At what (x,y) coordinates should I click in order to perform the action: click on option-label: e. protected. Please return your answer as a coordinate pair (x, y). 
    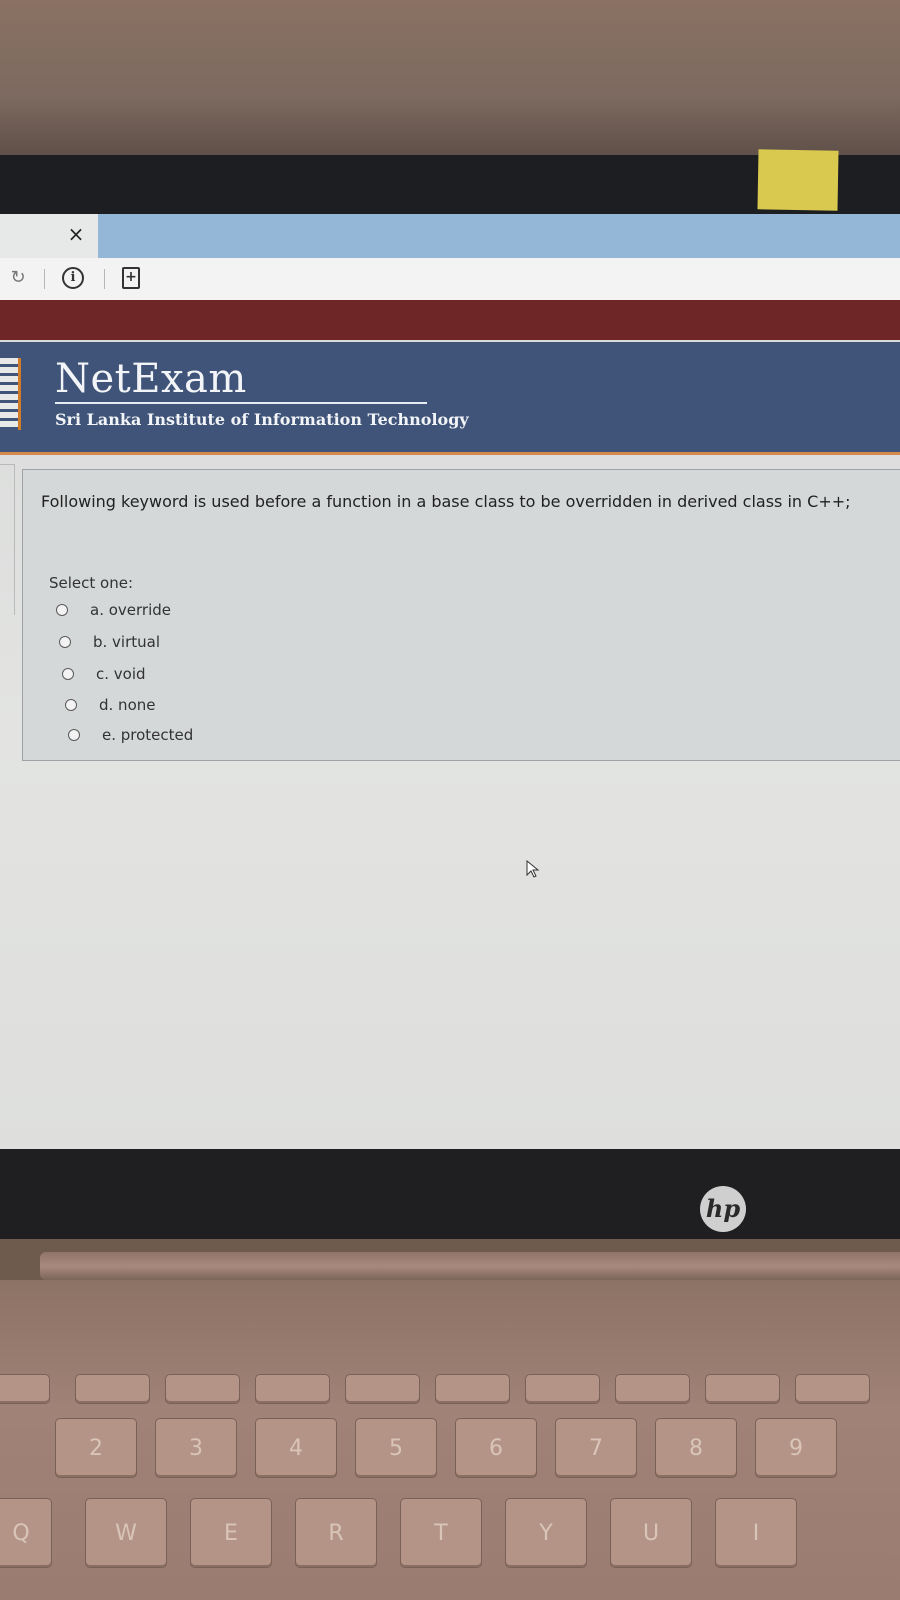
    Looking at the image, I should click on (147, 735).